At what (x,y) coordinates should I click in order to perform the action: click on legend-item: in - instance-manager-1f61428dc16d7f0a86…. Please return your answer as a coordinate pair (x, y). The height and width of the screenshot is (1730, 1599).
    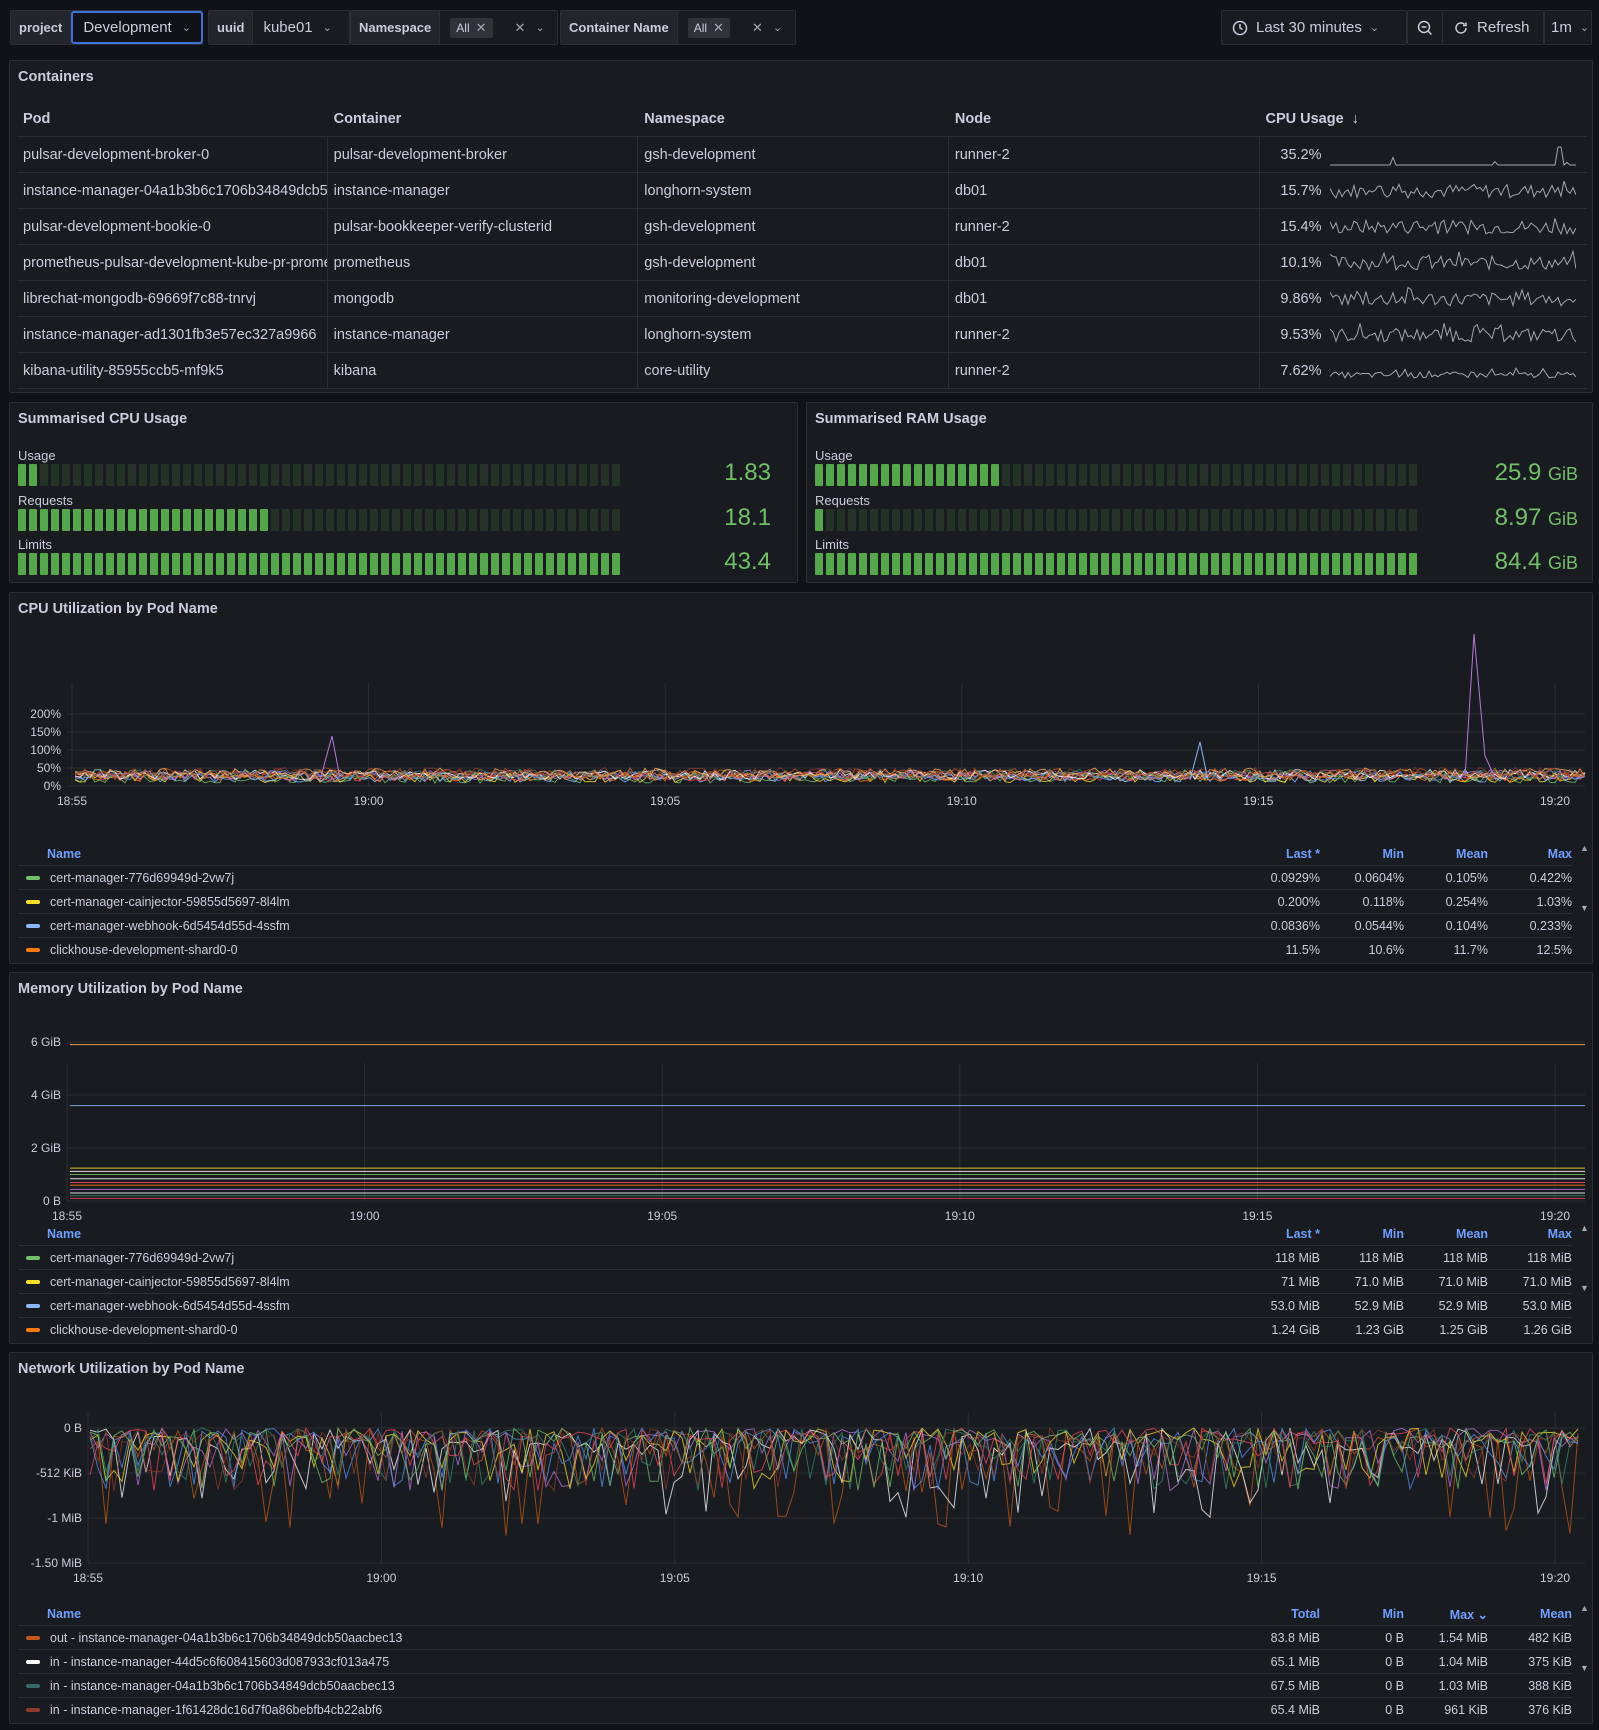
    Looking at the image, I should click on (795, 1709).